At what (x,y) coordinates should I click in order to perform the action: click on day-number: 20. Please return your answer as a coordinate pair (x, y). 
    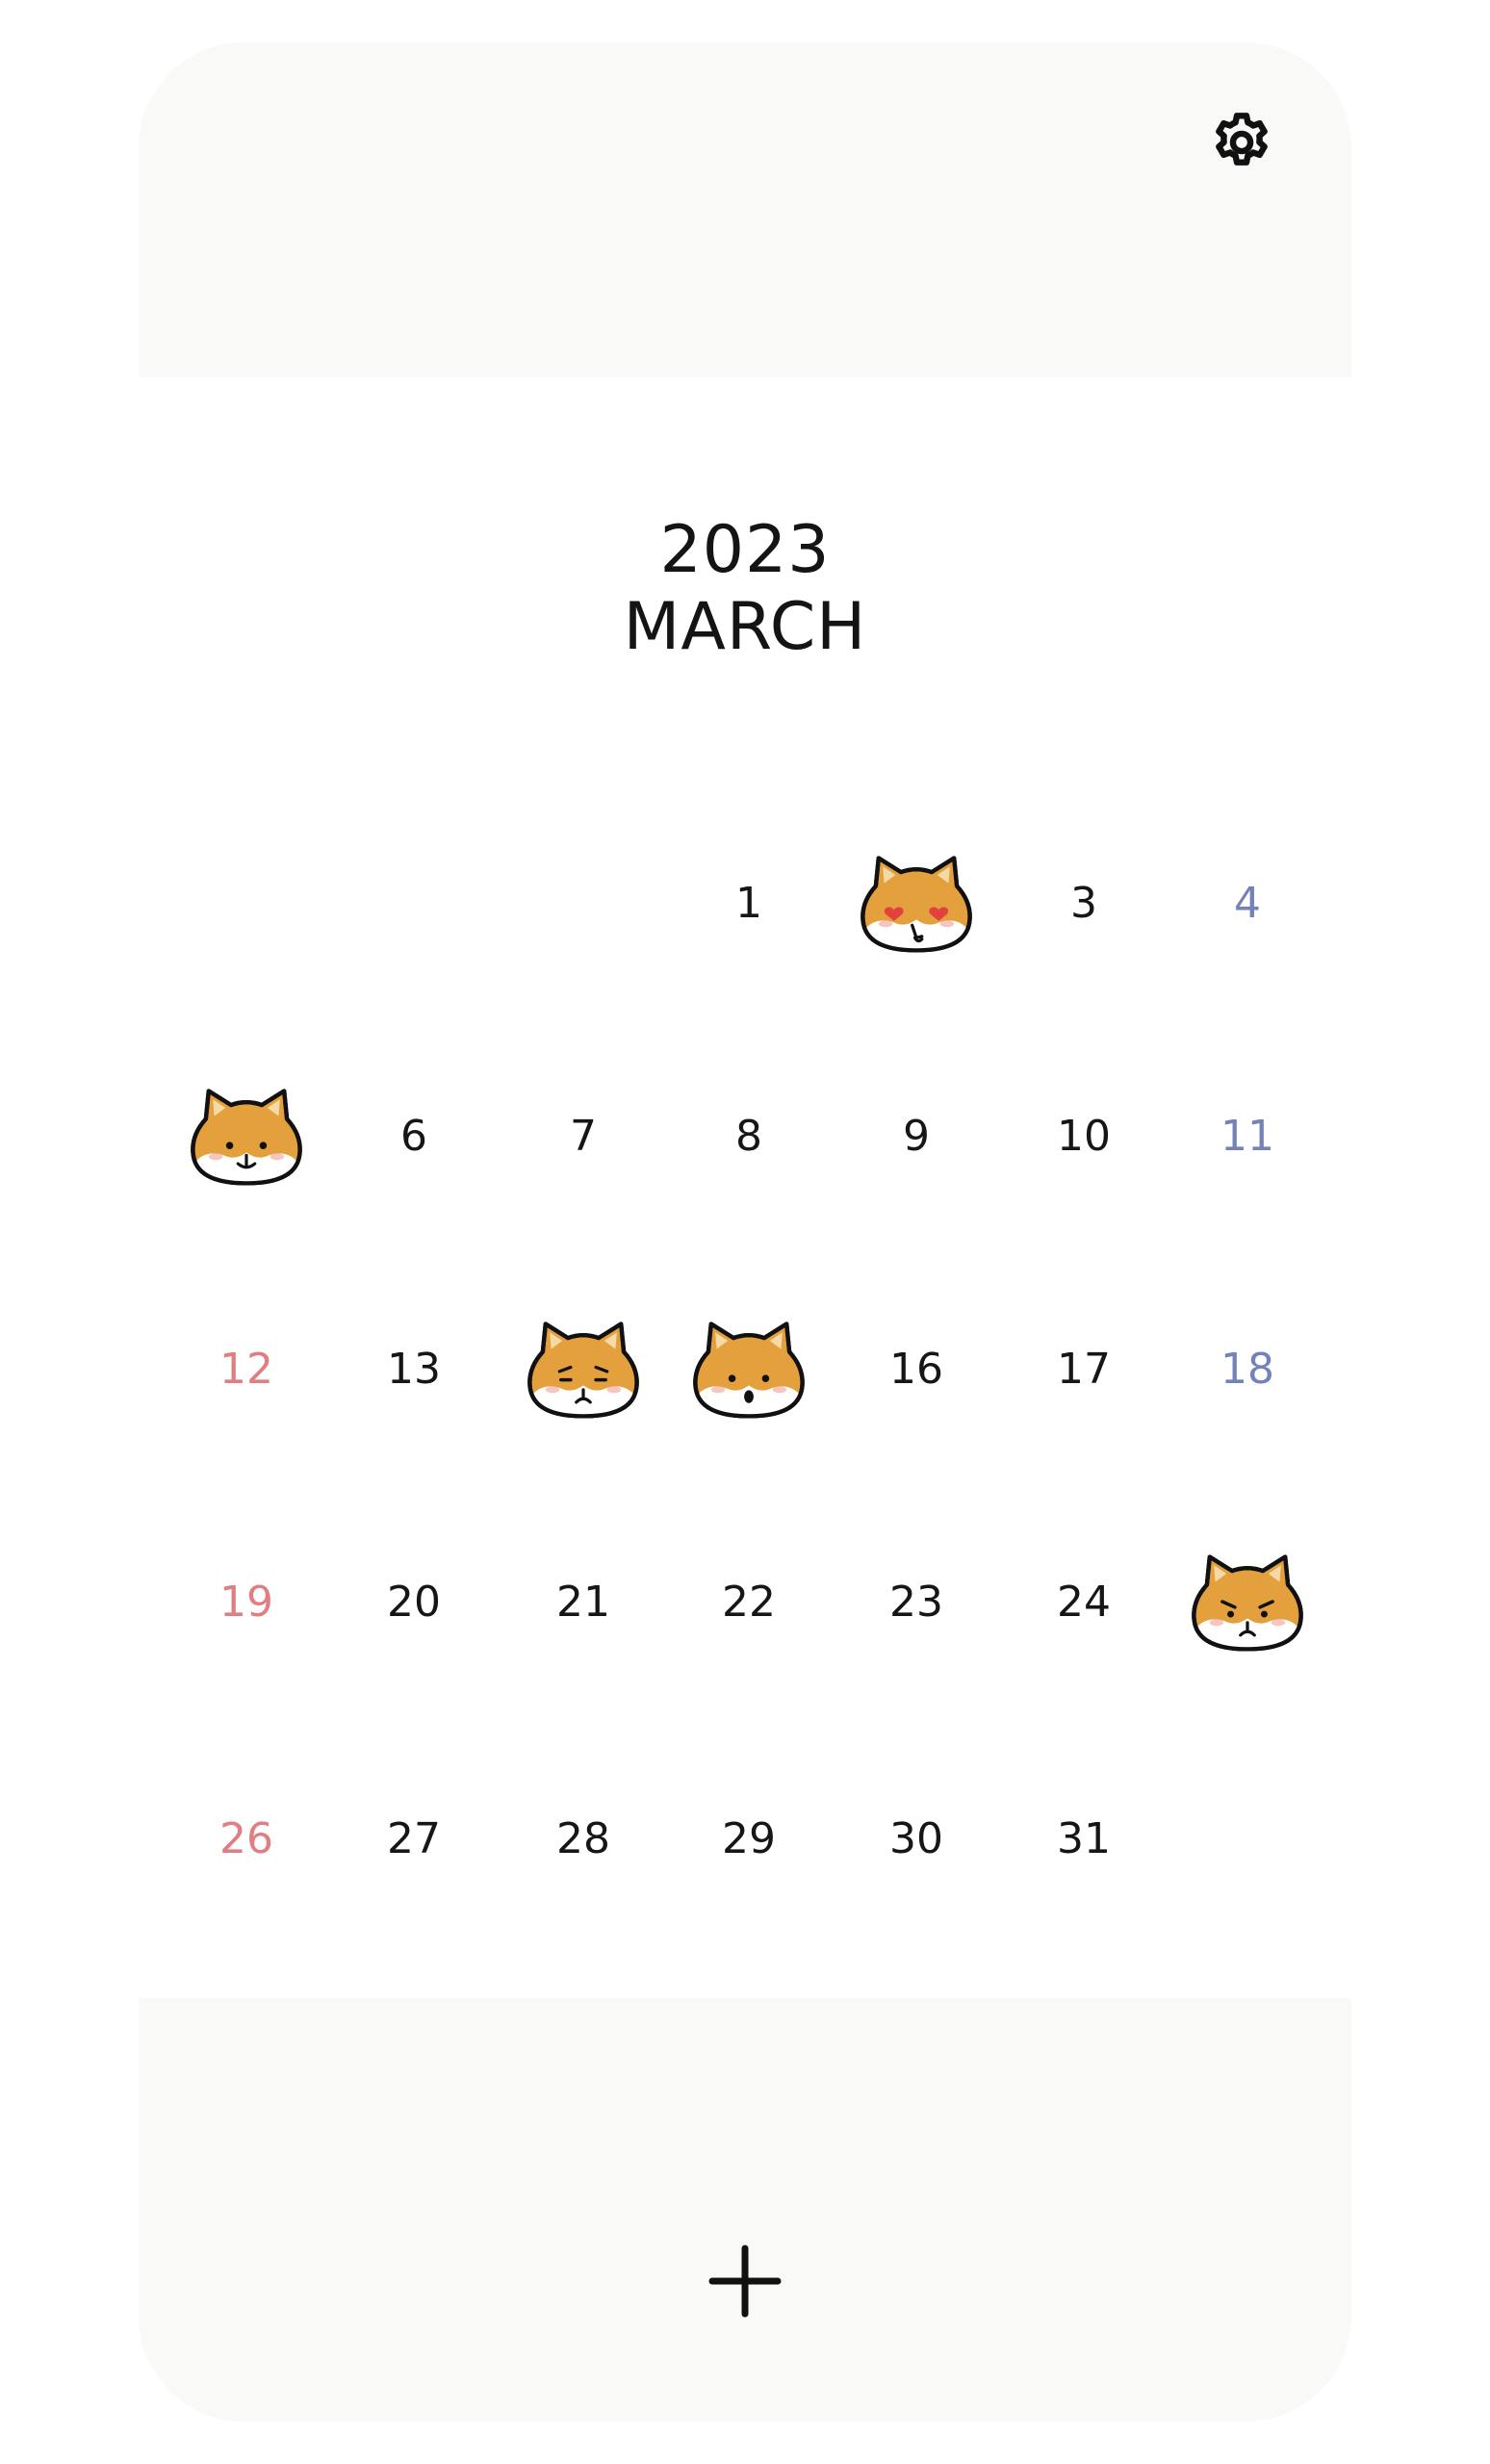
    Looking at the image, I should click on (414, 1602).